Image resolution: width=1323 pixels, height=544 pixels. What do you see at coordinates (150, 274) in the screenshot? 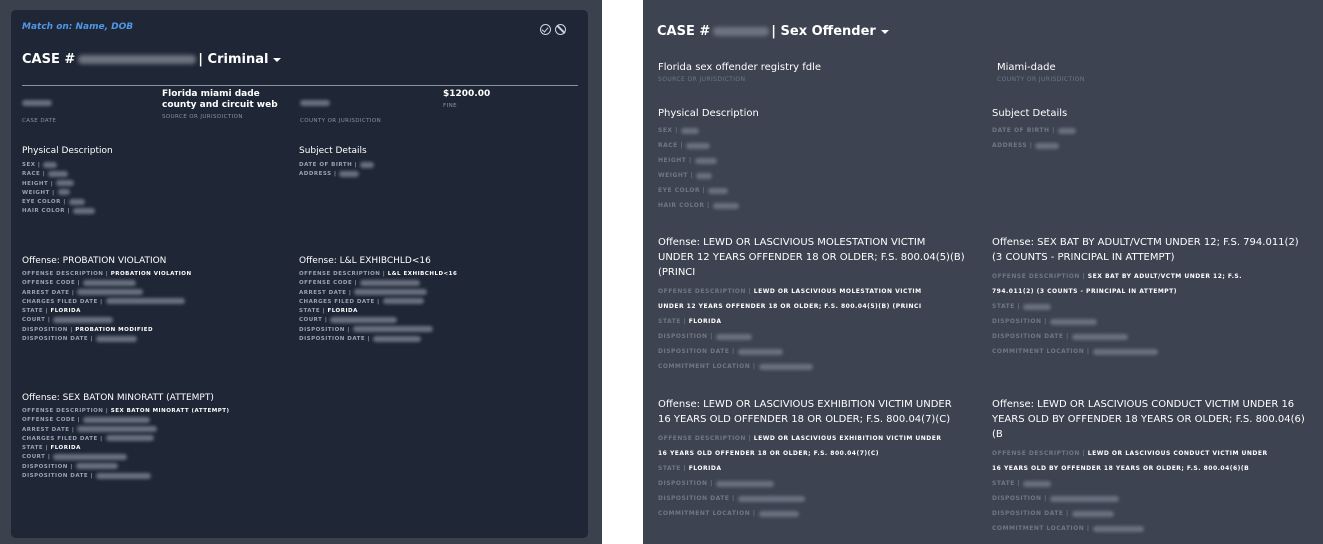
I see `detail-value: PROBATION VIOLATION` at bounding box center [150, 274].